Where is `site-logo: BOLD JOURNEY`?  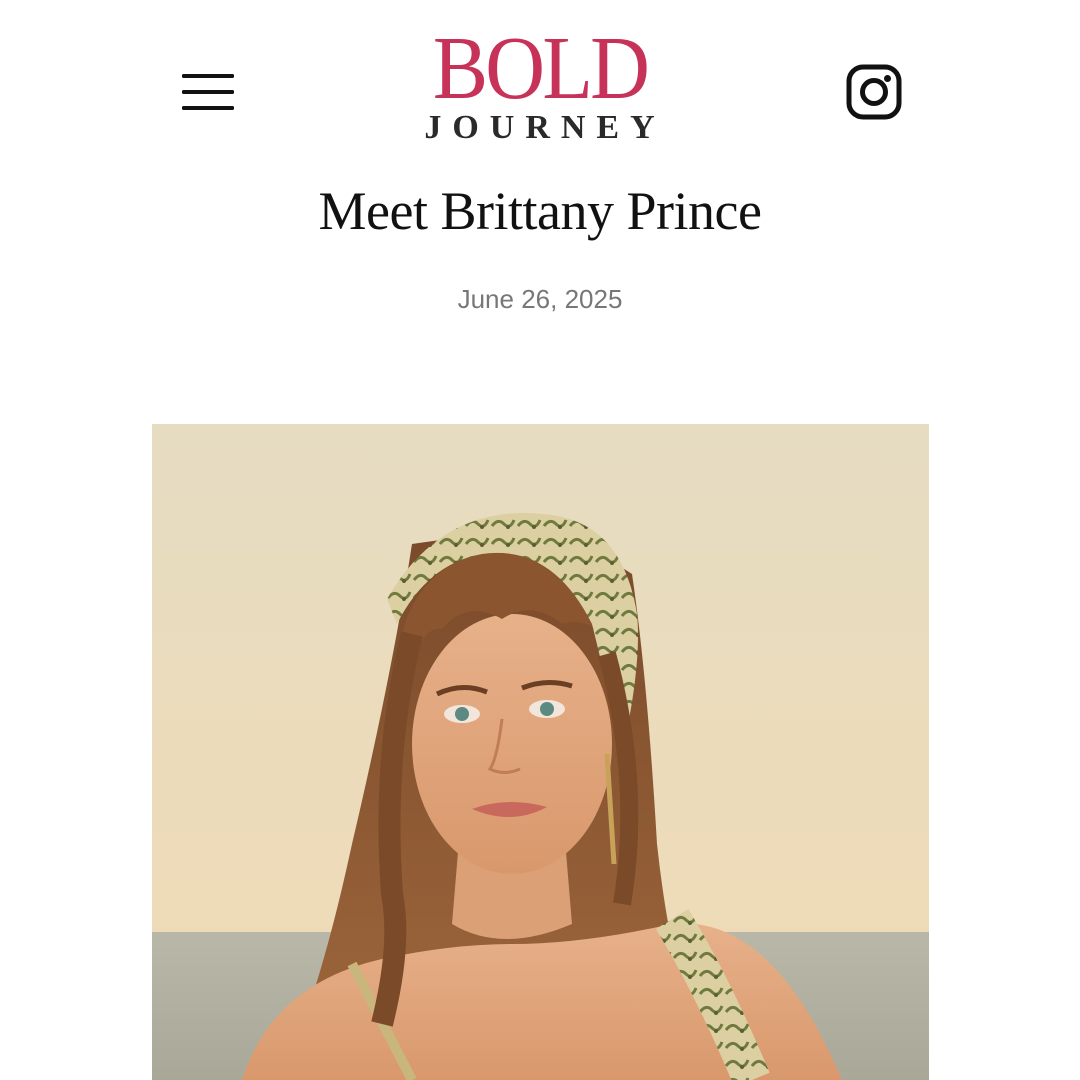 site-logo: BOLD JOURNEY is located at coordinates (540, 83).